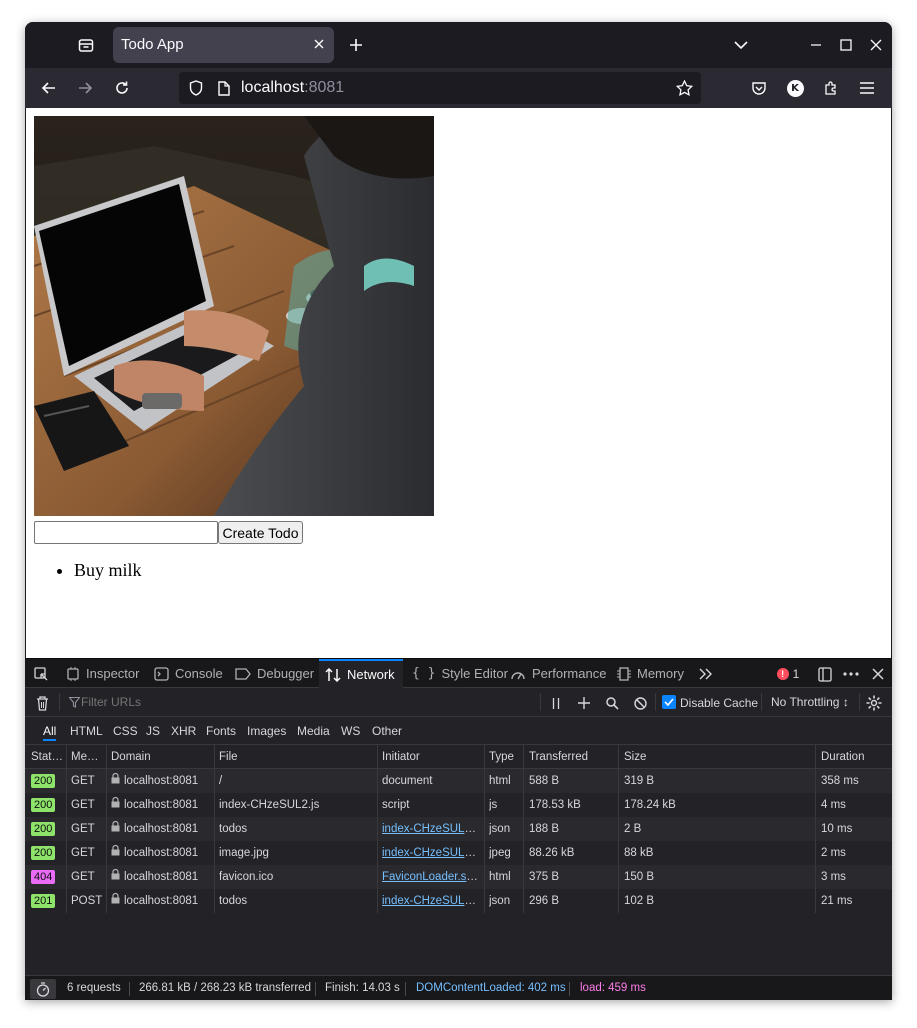  What do you see at coordinates (94, 988) in the screenshot?
I see `request-count: 6 requests` at bounding box center [94, 988].